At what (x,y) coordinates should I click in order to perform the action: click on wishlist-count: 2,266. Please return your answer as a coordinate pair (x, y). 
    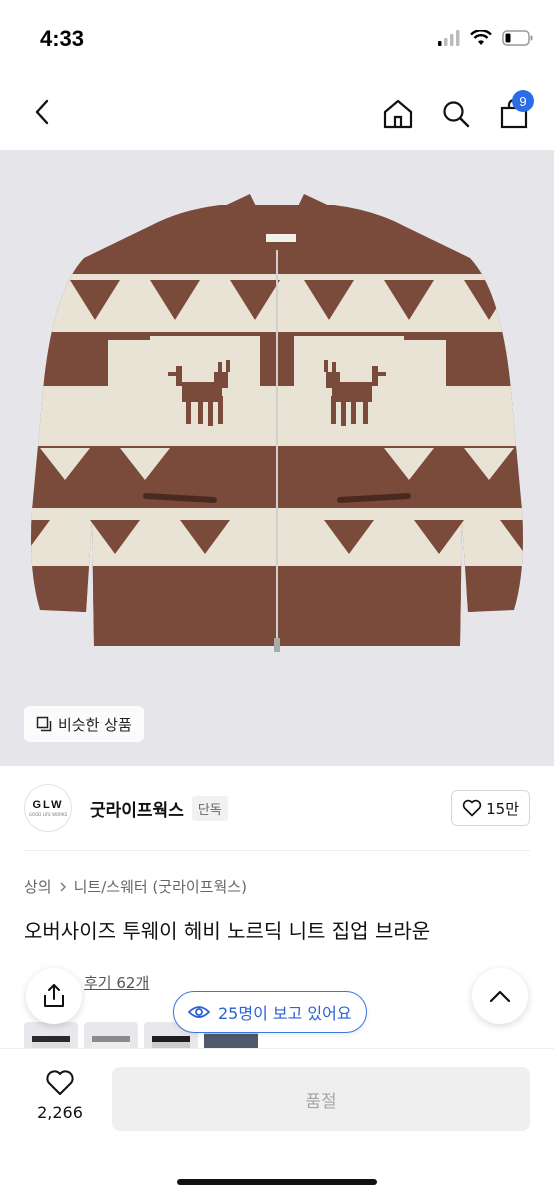
    Looking at the image, I should click on (60, 1112).